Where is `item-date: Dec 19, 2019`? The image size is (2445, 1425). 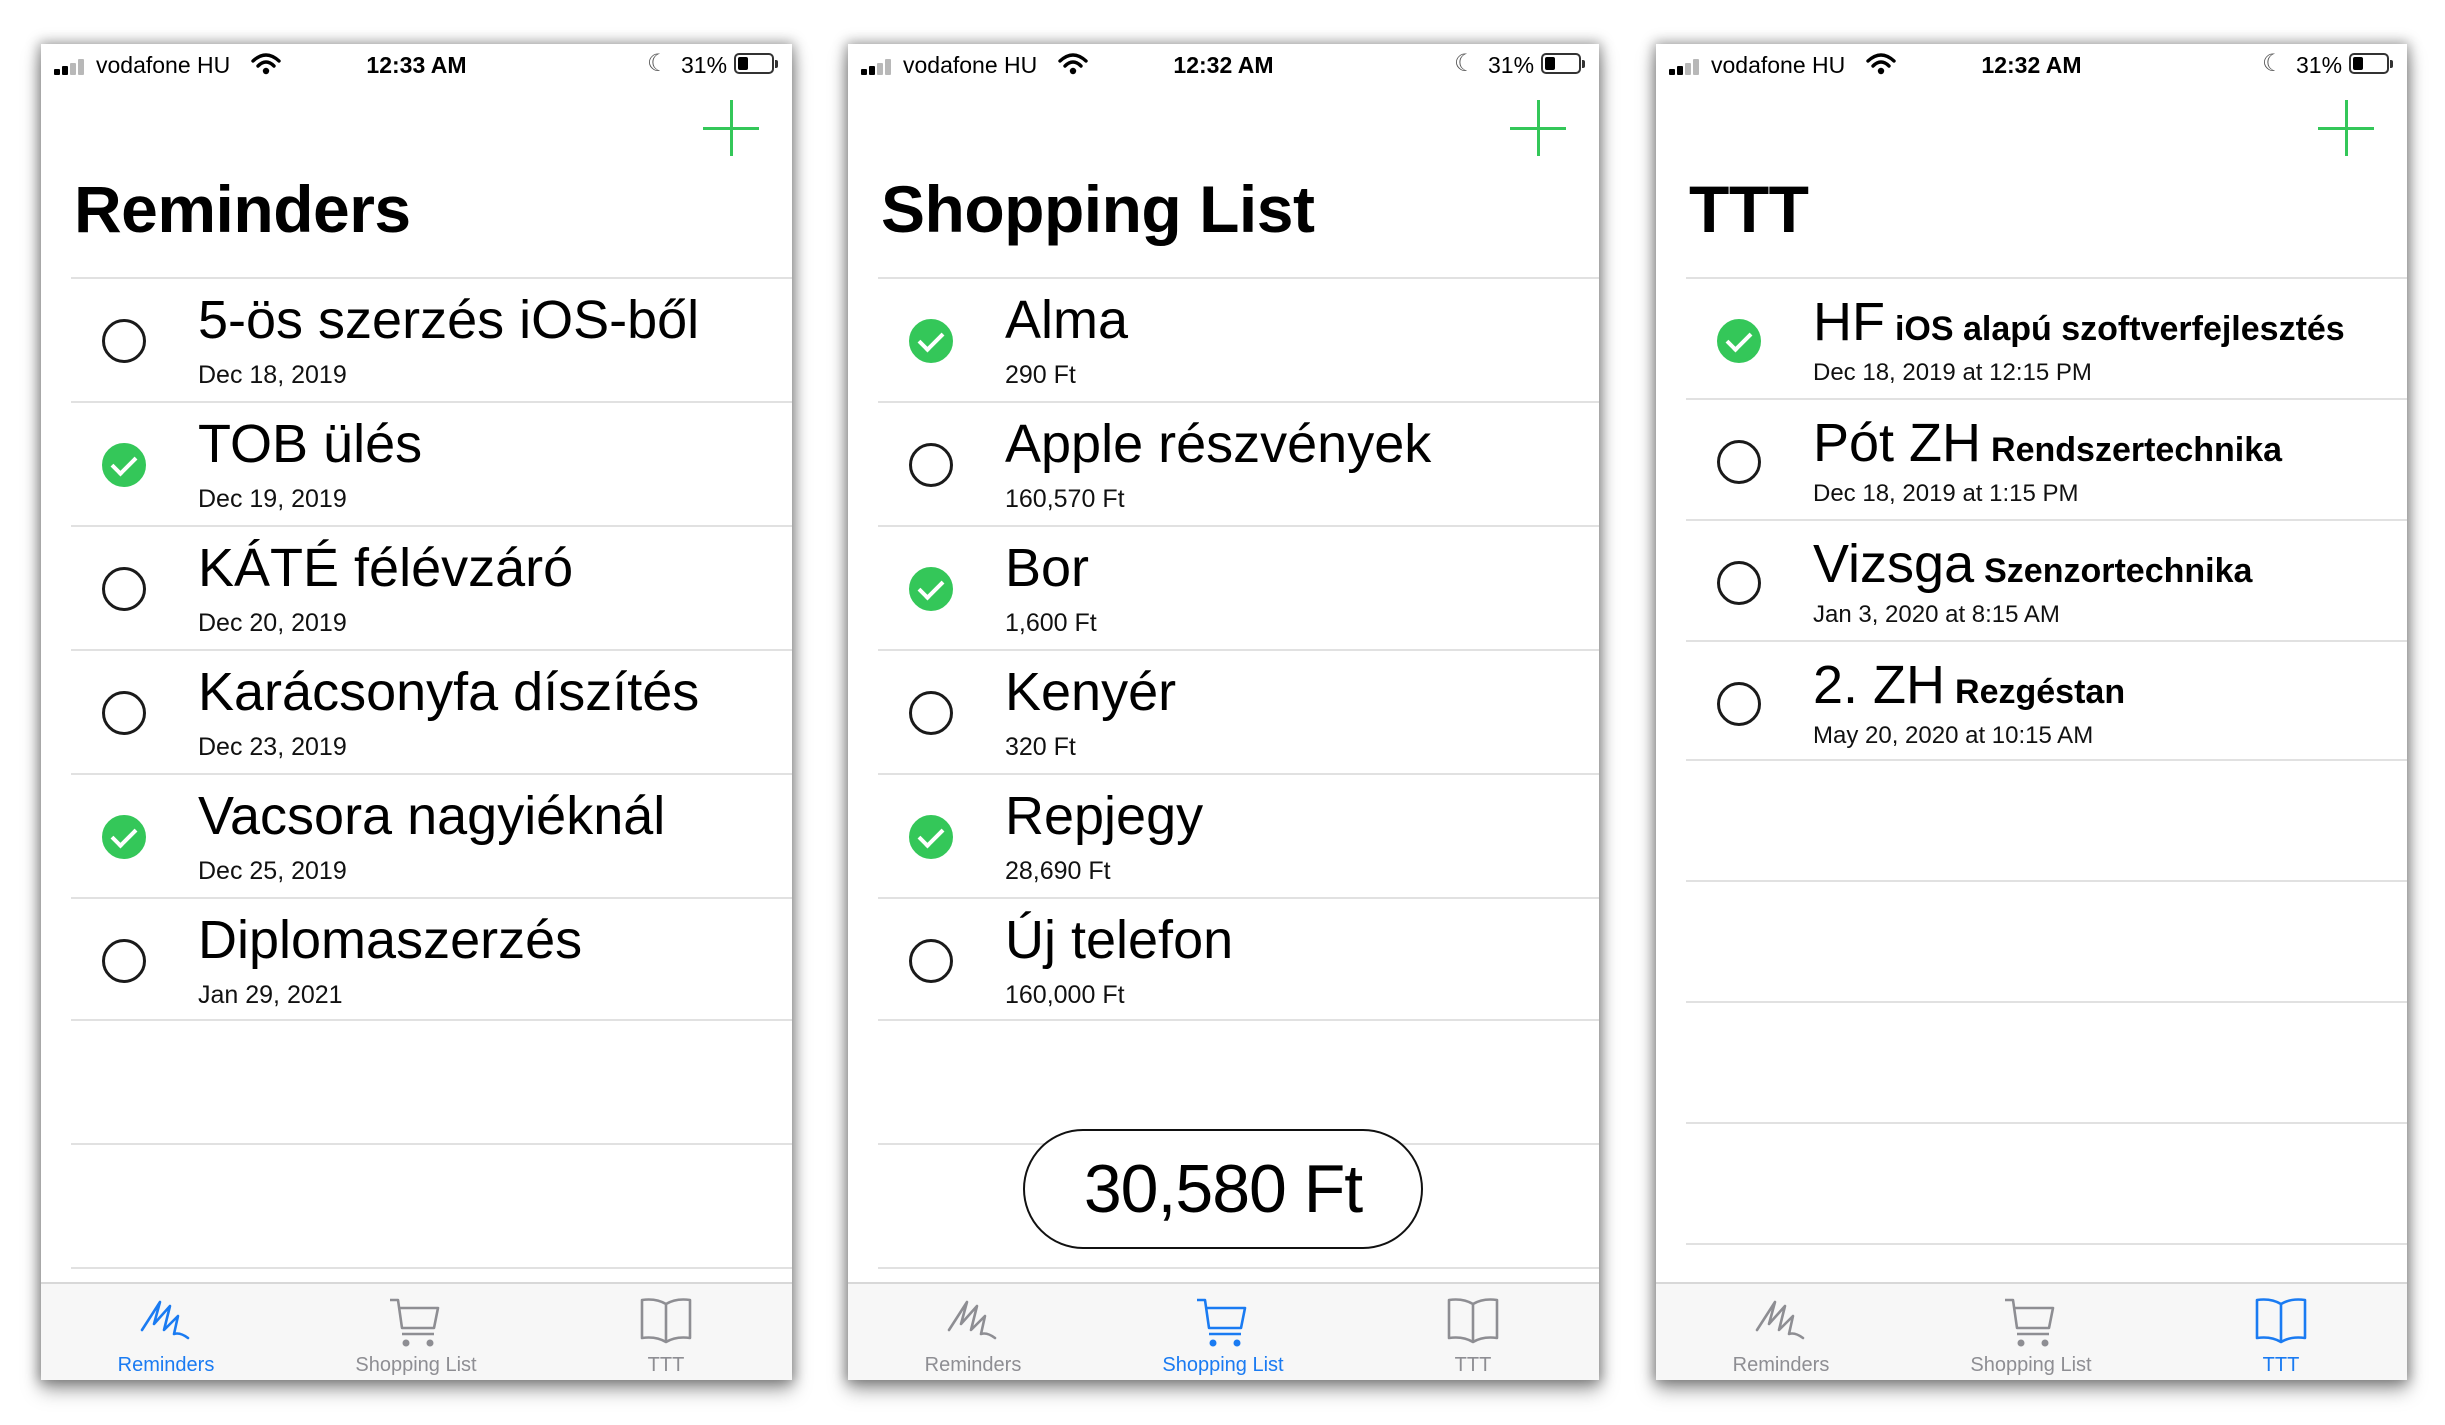
item-date: Dec 19, 2019 is located at coordinates (272, 499).